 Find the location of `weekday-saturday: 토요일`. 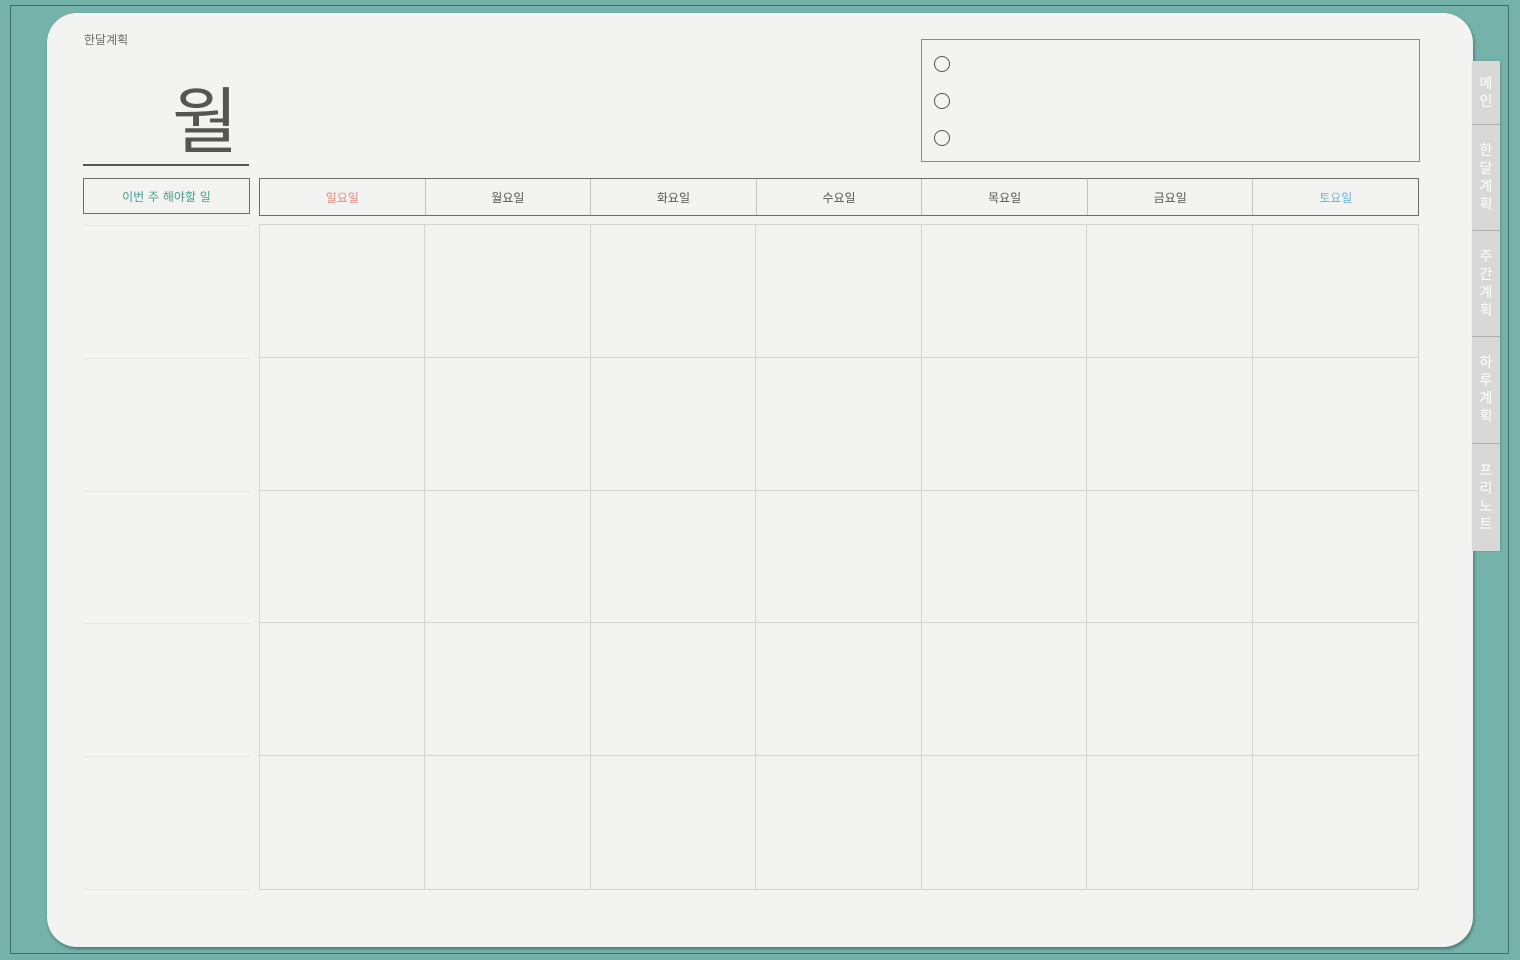

weekday-saturday: 토요일 is located at coordinates (1335, 197).